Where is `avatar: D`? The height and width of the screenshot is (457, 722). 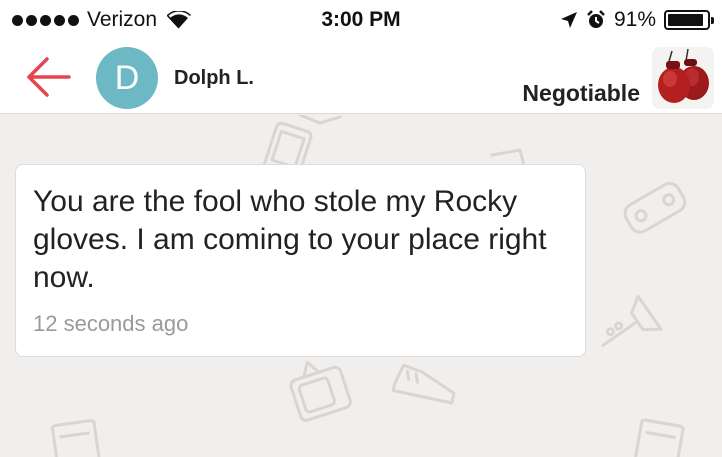
avatar: D is located at coordinates (127, 78).